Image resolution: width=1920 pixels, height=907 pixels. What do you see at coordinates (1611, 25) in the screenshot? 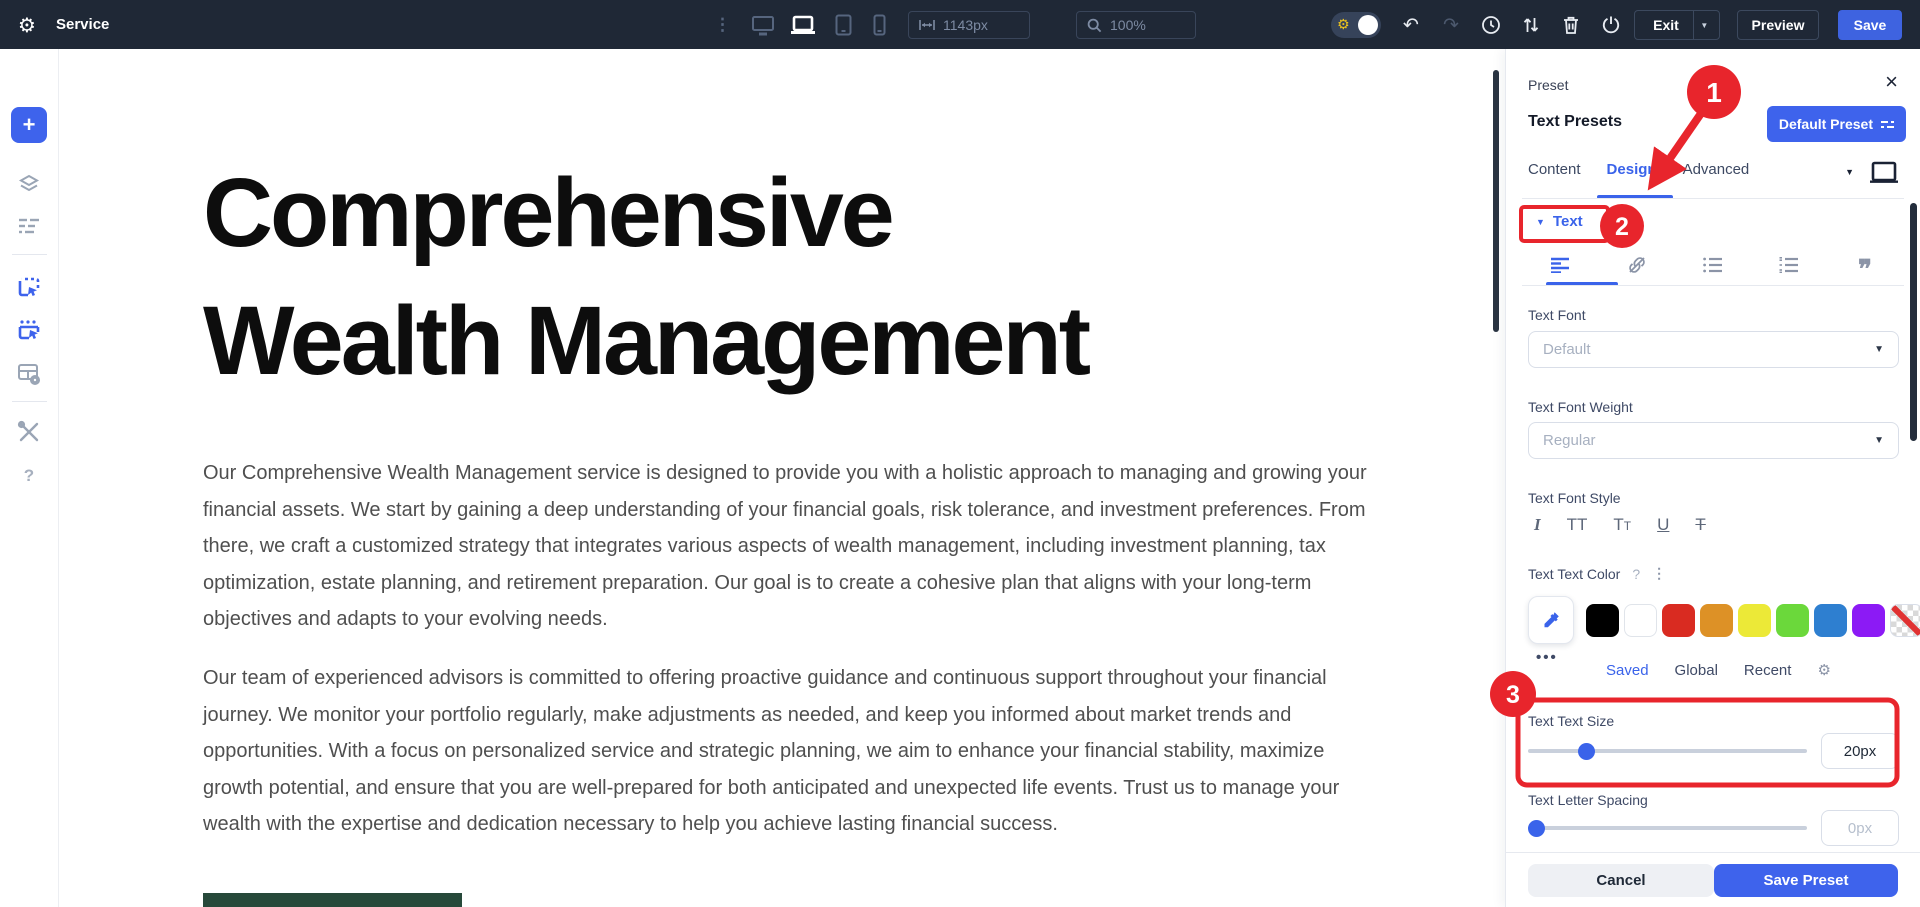
I see `power-icon` at bounding box center [1611, 25].